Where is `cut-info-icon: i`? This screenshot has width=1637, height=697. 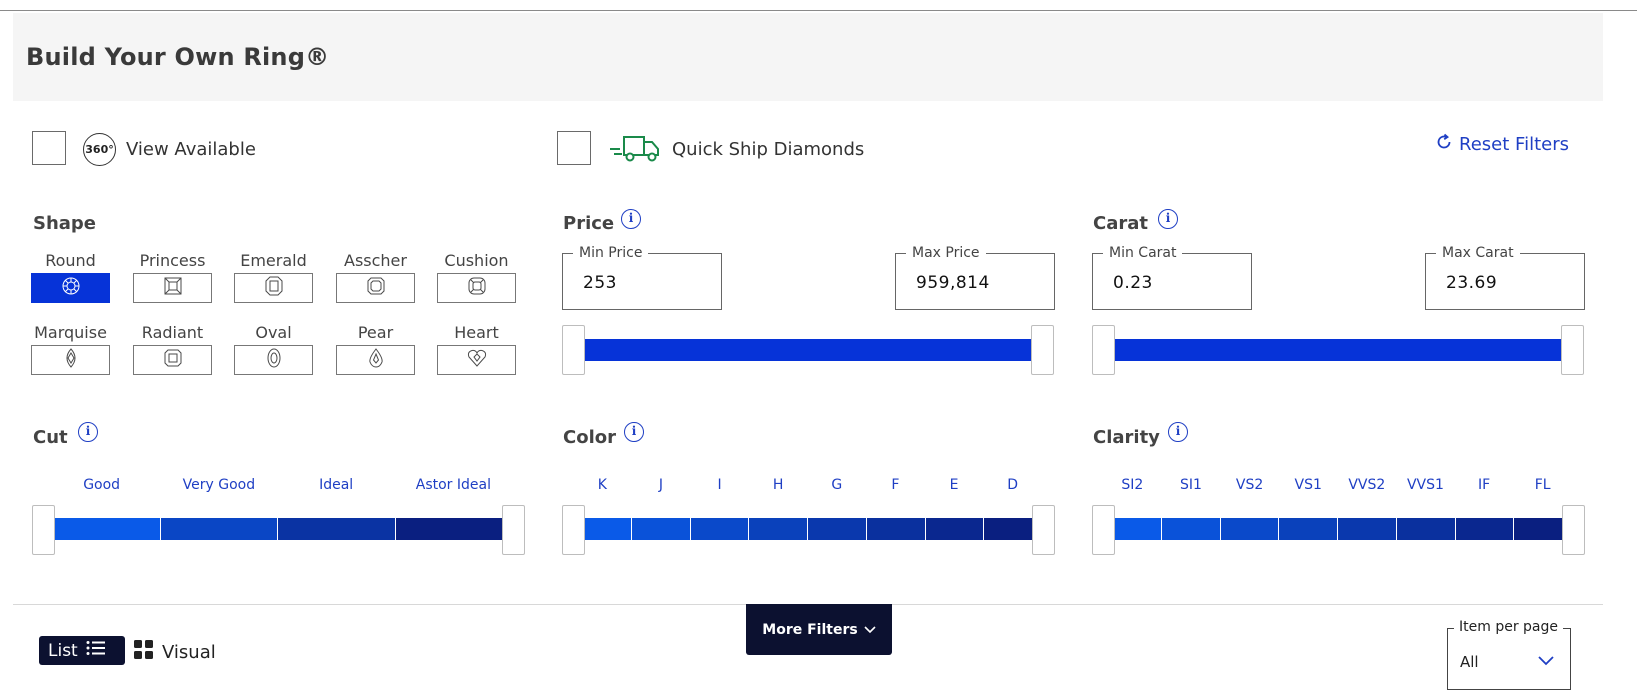 cut-info-icon: i is located at coordinates (88, 432).